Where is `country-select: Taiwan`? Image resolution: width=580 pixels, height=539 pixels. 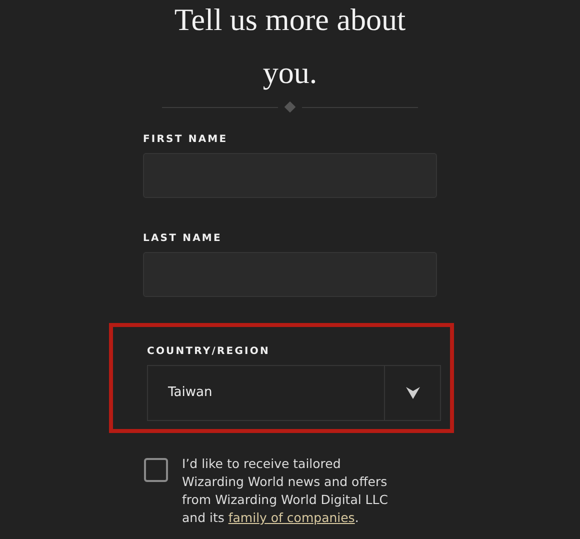
country-select: Taiwan is located at coordinates (294, 393).